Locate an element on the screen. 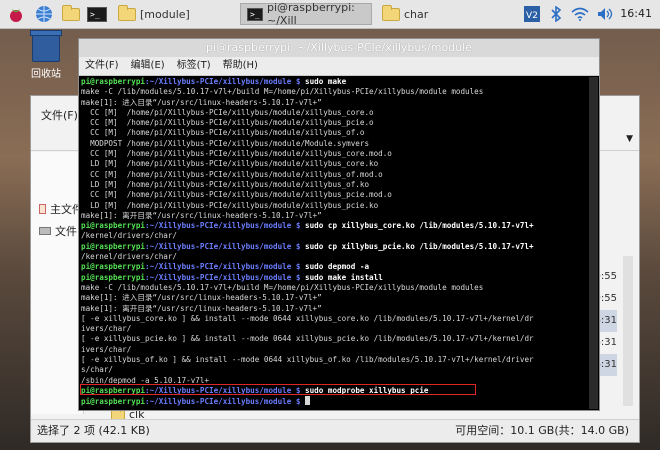 This screenshot has height=450, width=660. svg-text: V2 is located at coordinates (532, 16).